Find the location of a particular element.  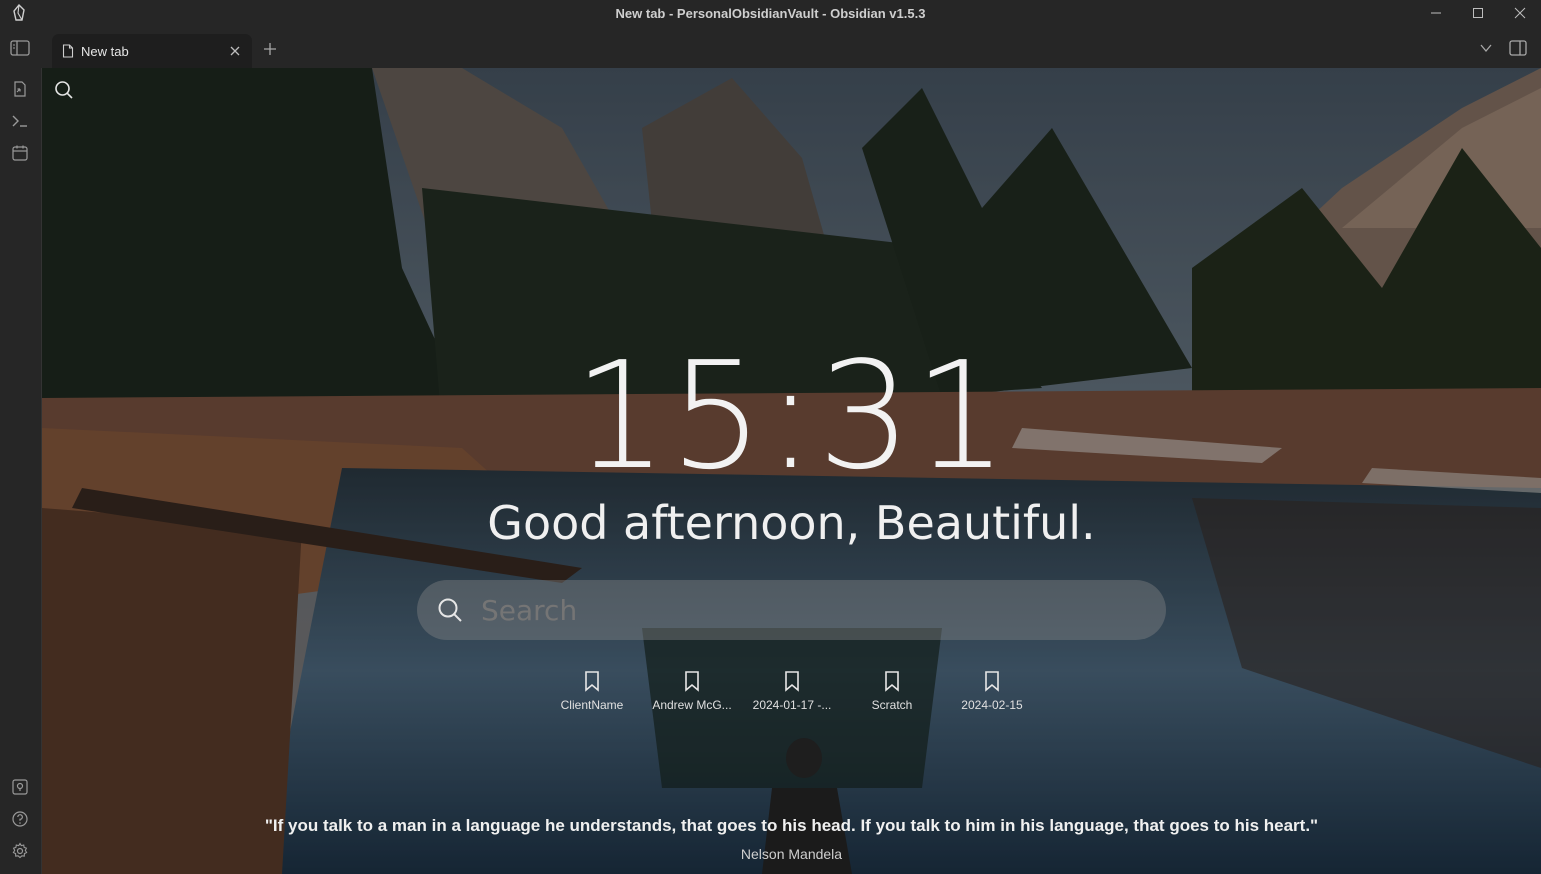

open-quick-switcher-icon is located at coordinates (20, 89).